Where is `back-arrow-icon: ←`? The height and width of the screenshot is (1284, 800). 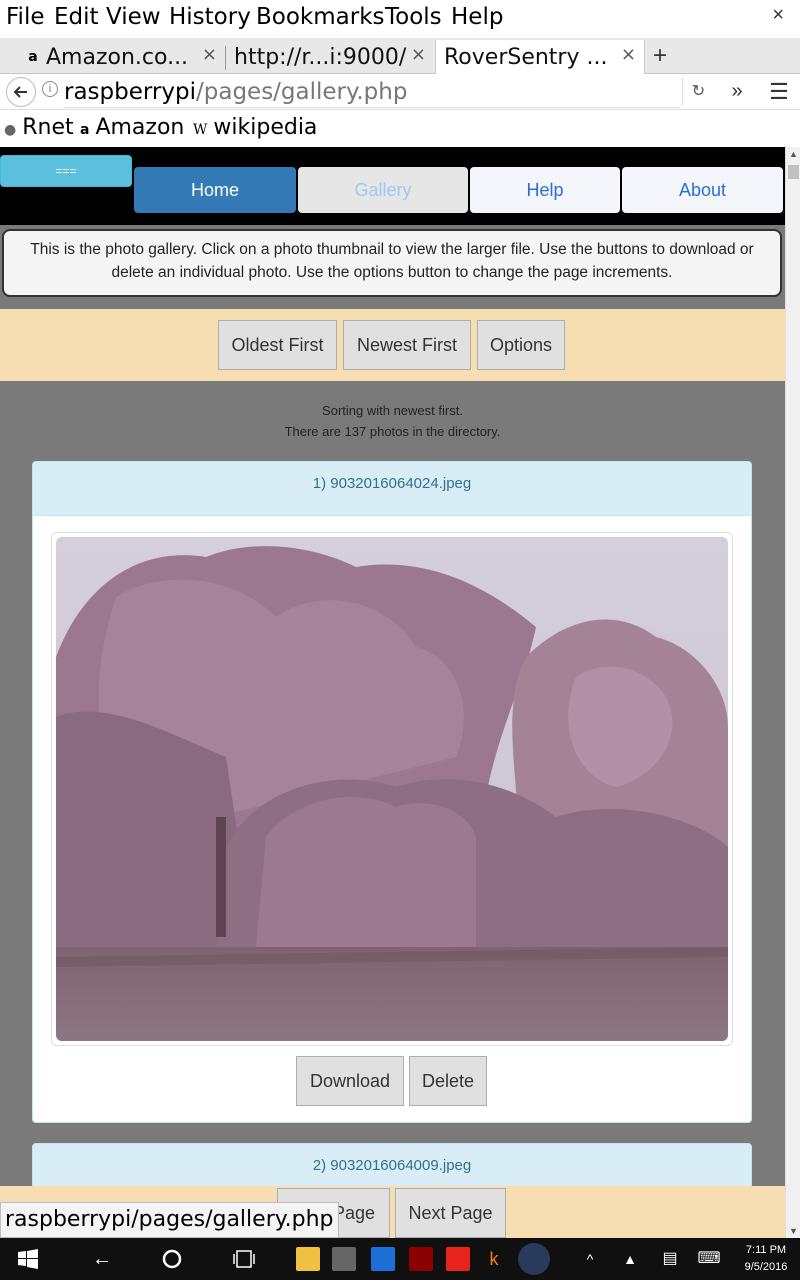 back-arrow-icon: ← is located at coordinates (102, 1259).